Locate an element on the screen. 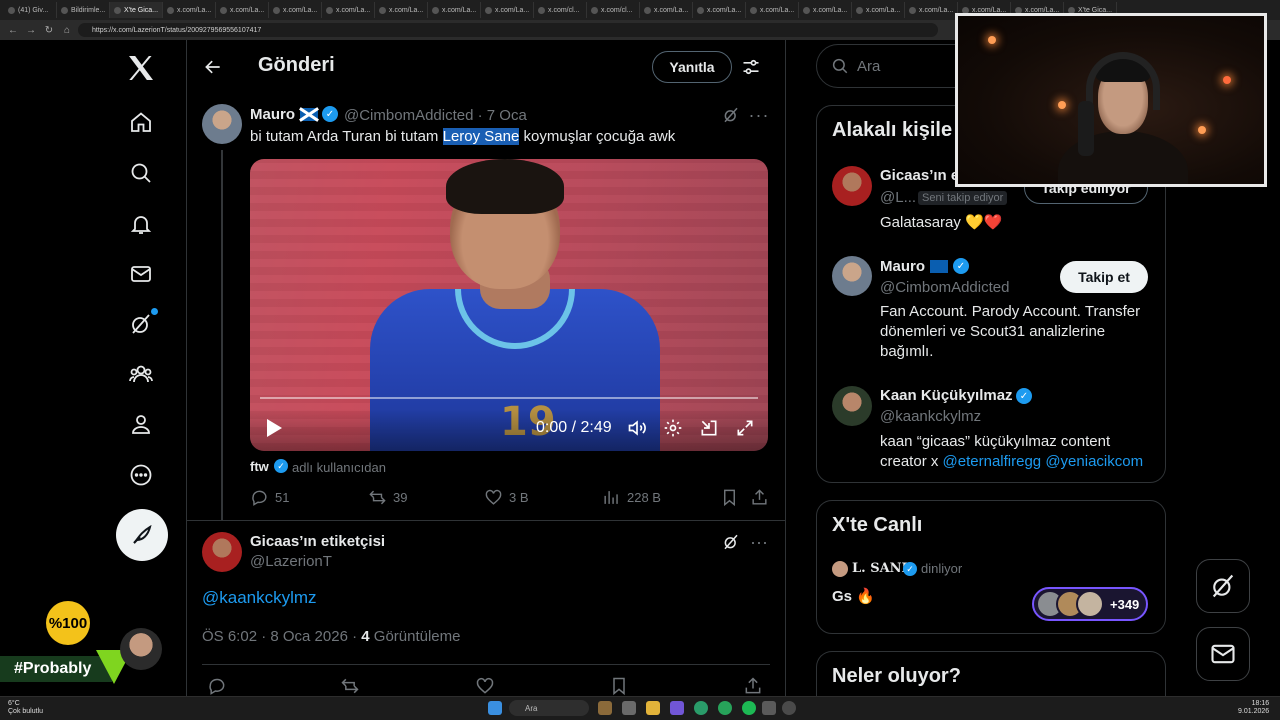 The height and width of the screenshot is (720, 1280). live-listeners-pill: +349 is located at coordinates (1090, 604).